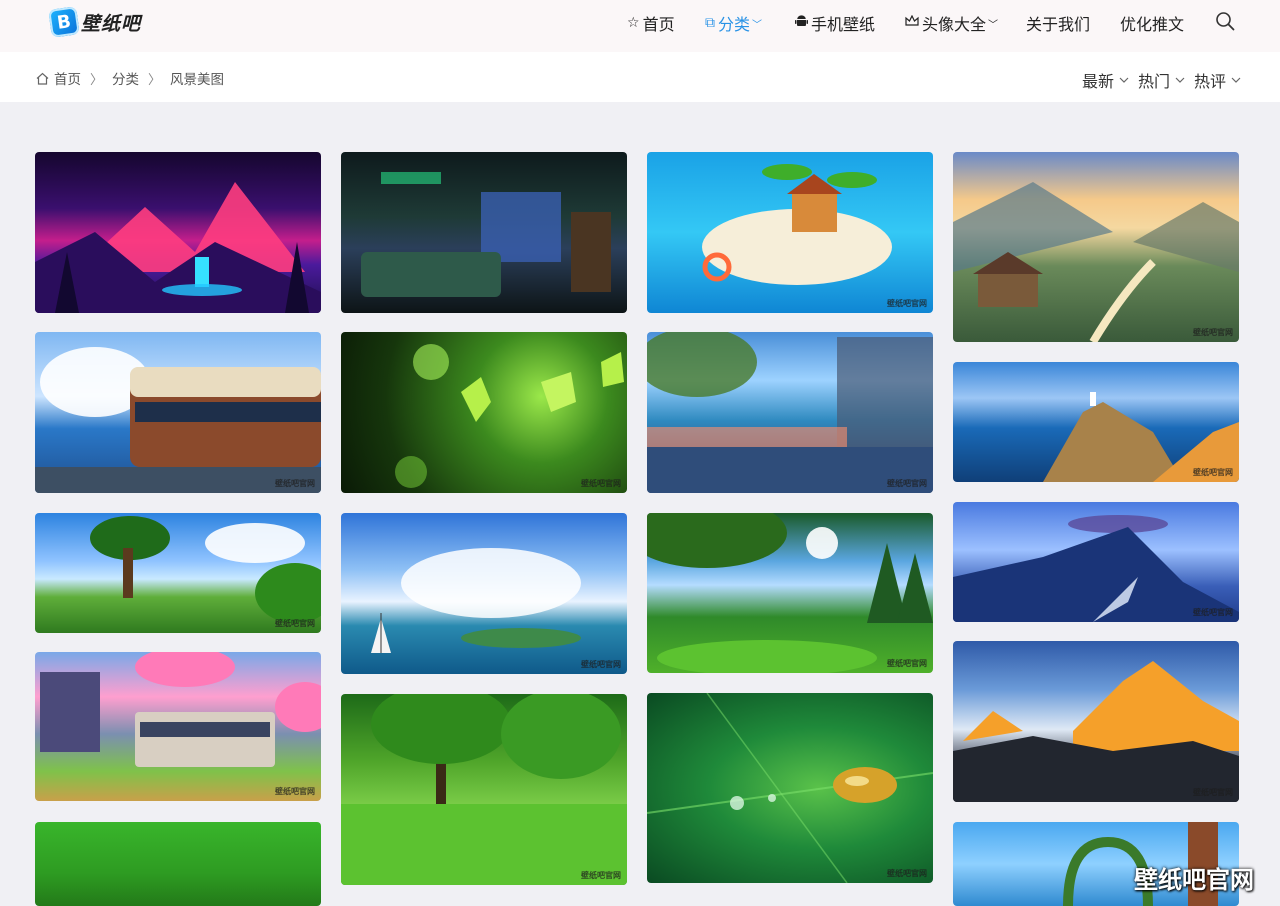  What do you see at coordinates (640, 77) in the screenshot?
I see `breadcrumb-bar: 首页 〉 分类 〉 风景美图 最新 热门 热评` at bounding box center [640, 77].